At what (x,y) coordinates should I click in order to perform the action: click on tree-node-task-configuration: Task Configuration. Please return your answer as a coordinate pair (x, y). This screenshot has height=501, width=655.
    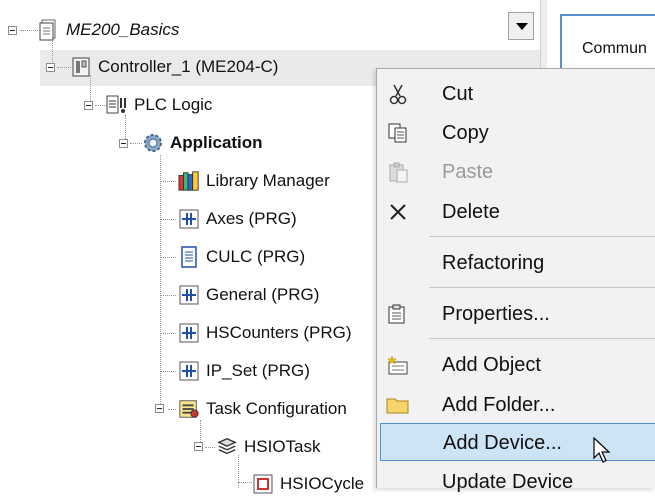
    Looking at the image, I should click on (262, 409).